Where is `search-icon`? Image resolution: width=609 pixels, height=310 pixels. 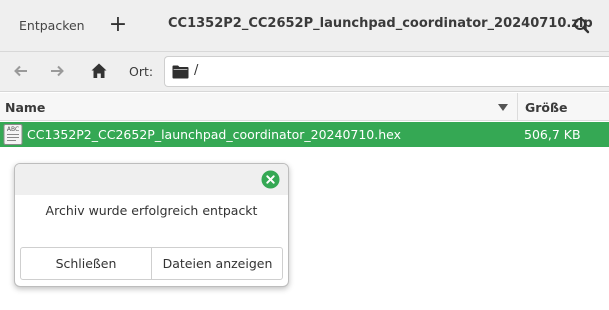 search-icon is located at coordinates (582, 26).